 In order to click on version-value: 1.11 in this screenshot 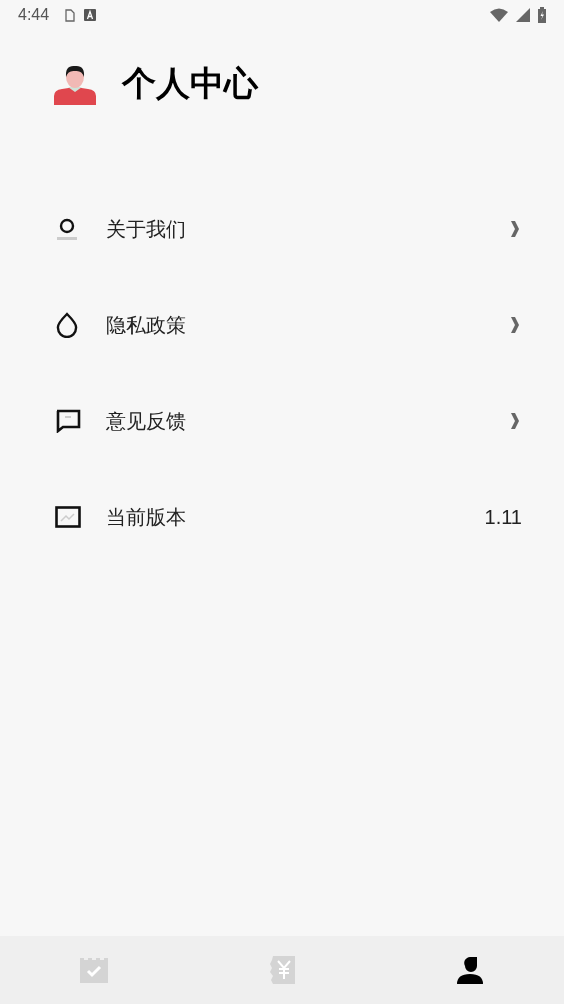, I will do `click(503, 517)`.